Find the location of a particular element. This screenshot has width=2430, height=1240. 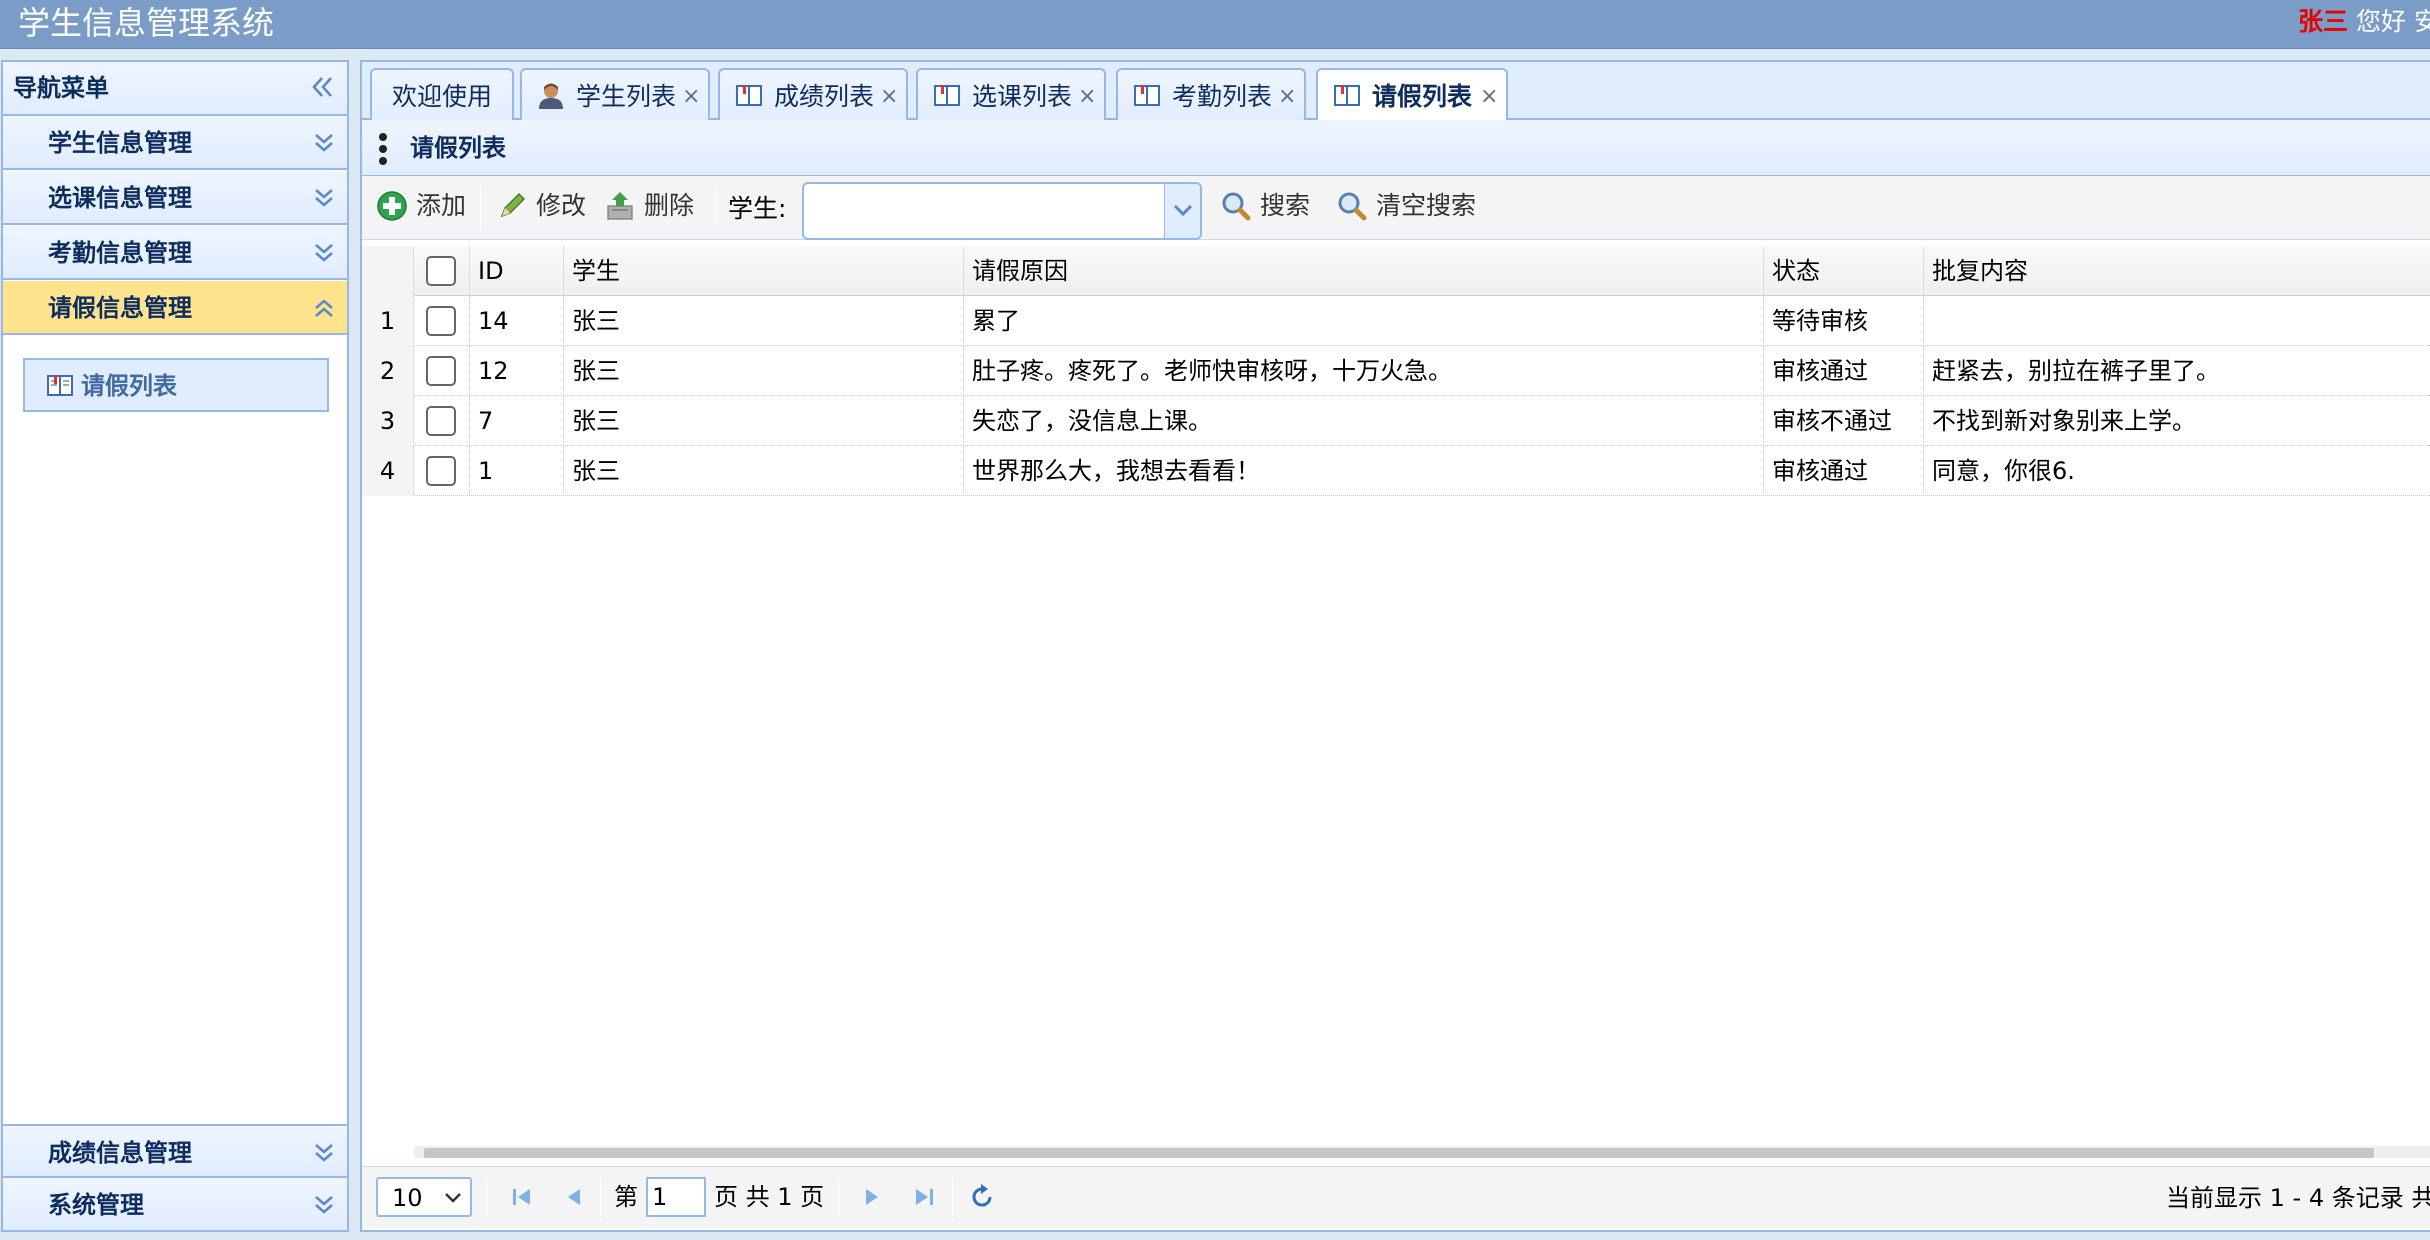

tab-leave-list: 请假列表 × is located at coordinates (1412, 96).